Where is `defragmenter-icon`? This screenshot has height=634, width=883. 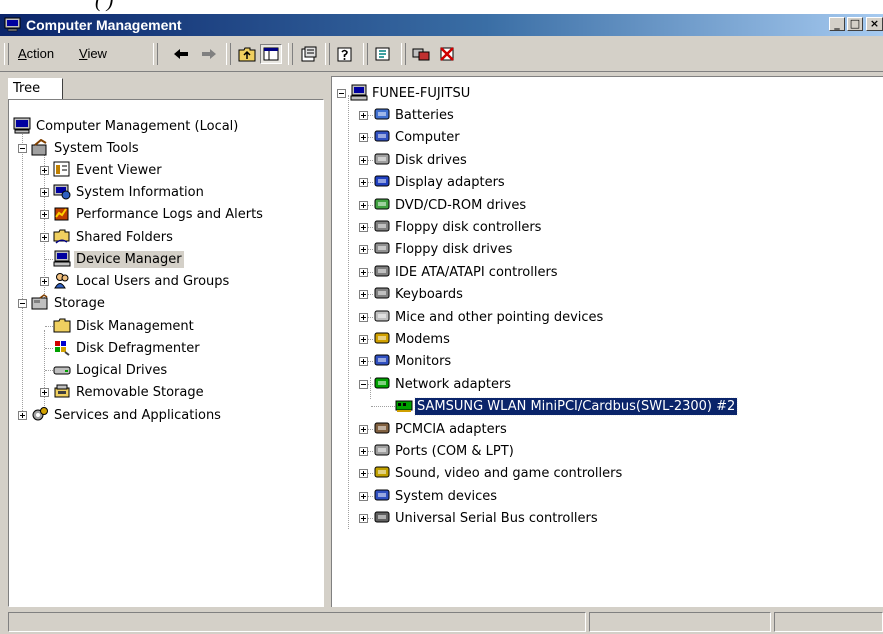
defragmenter-icon is located at coordinates (62, 348).